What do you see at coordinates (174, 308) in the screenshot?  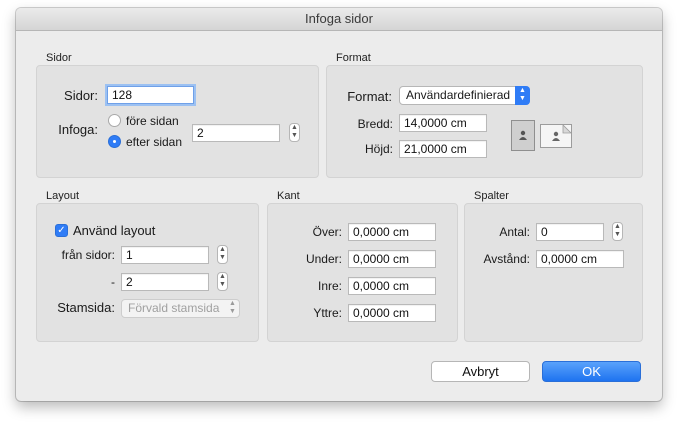 I see `master-page-value: Förvald stamsida` at bounding box center [174, 308].